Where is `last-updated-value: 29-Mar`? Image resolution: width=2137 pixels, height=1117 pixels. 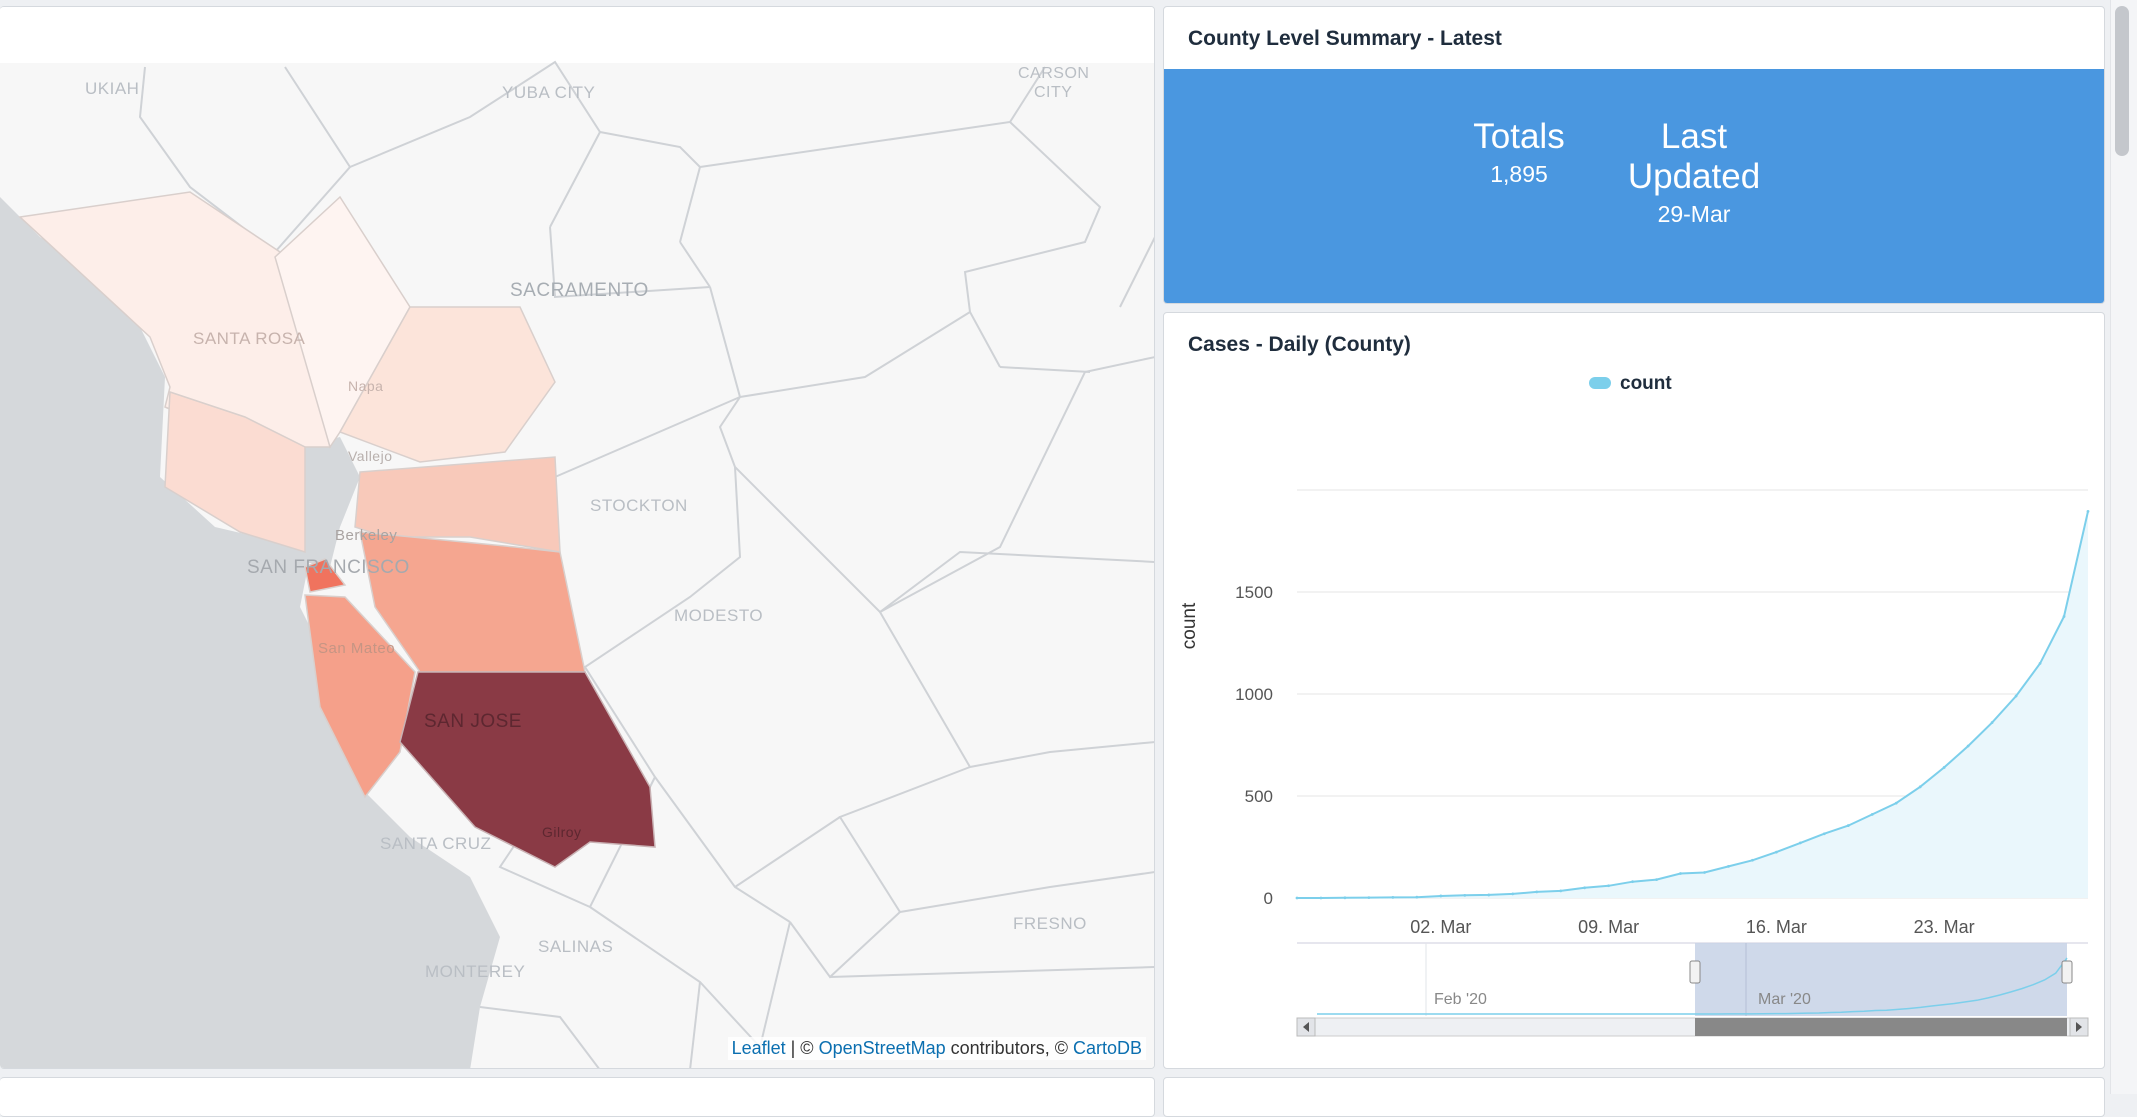 last-updated-value: 29-Mar is located at coordinates (1694, 214).